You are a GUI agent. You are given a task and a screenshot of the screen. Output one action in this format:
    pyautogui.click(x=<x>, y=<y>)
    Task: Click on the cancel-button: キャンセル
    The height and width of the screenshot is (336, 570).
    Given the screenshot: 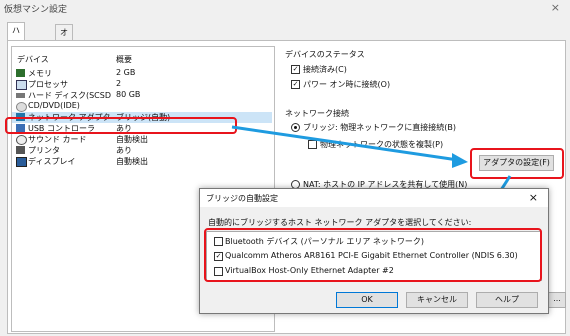 What is the action you would take?
    pyautogui.click(x=437, y=300)
    